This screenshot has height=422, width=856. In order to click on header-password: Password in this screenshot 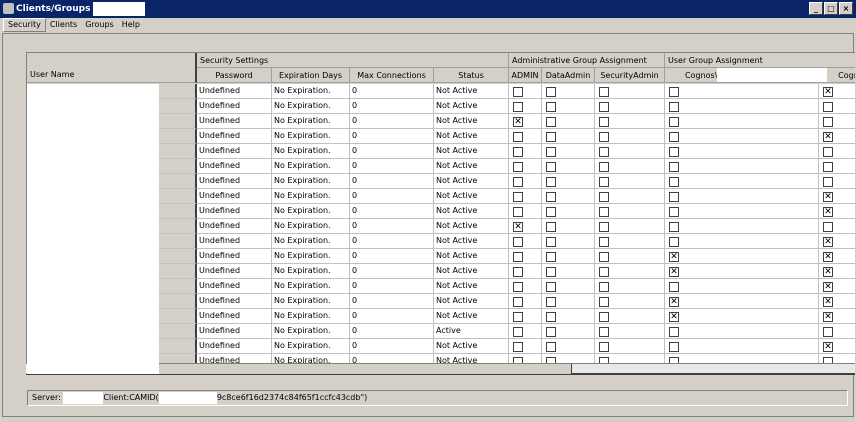, I will do `click(234, 75)`.